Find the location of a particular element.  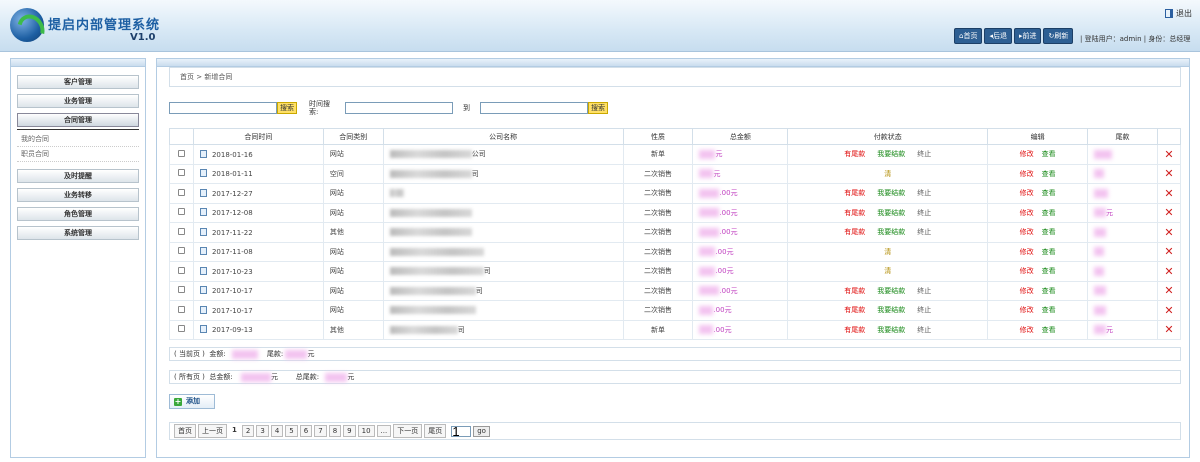

sidebar-item-reminders: 及时提醒 is located at coordinates (78, 176).